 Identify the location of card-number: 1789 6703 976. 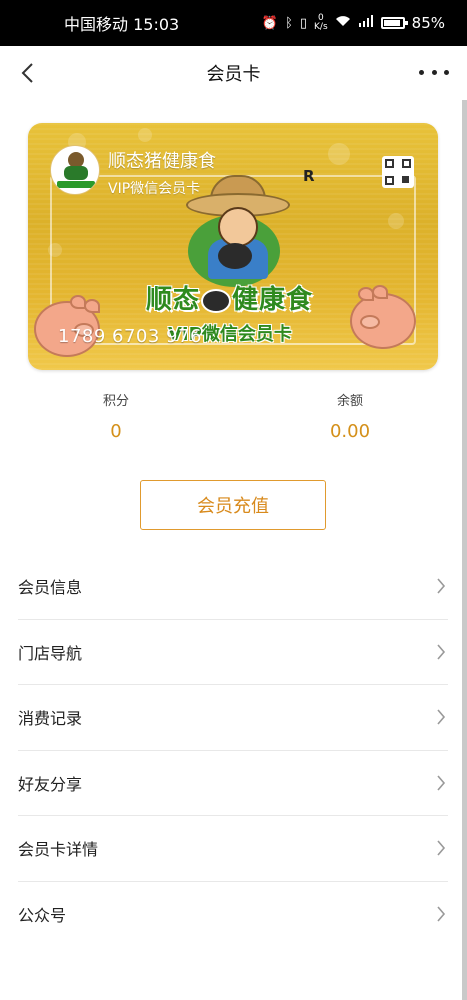
(130, 336).